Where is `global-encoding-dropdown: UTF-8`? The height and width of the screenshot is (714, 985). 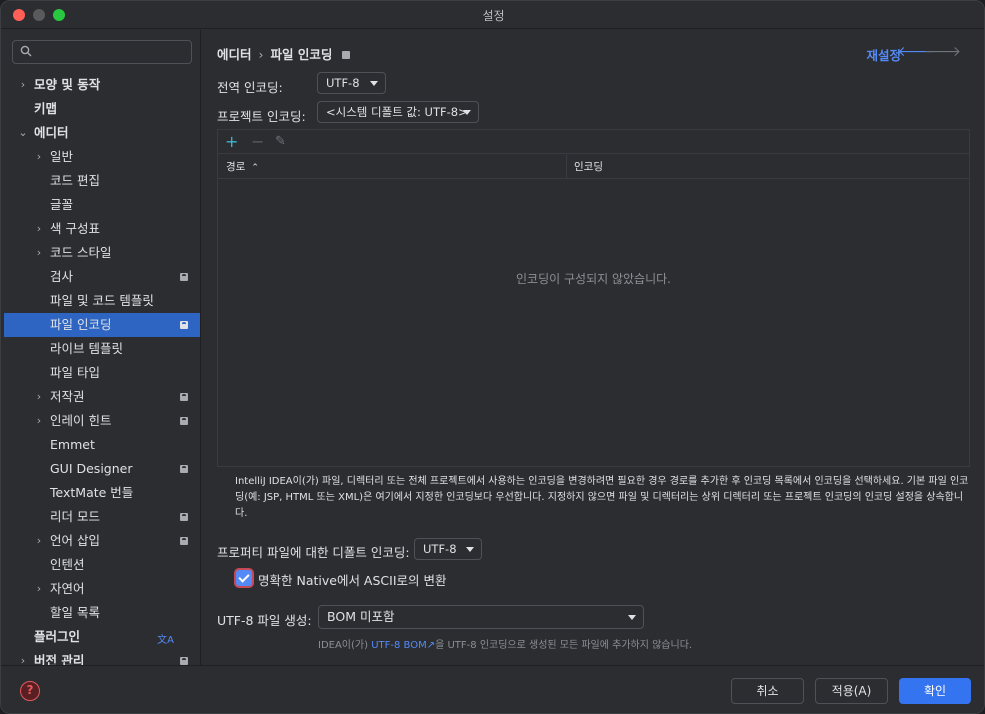 global-encoding-dropdown: UTF-8 is located at coordinates (351, 83).